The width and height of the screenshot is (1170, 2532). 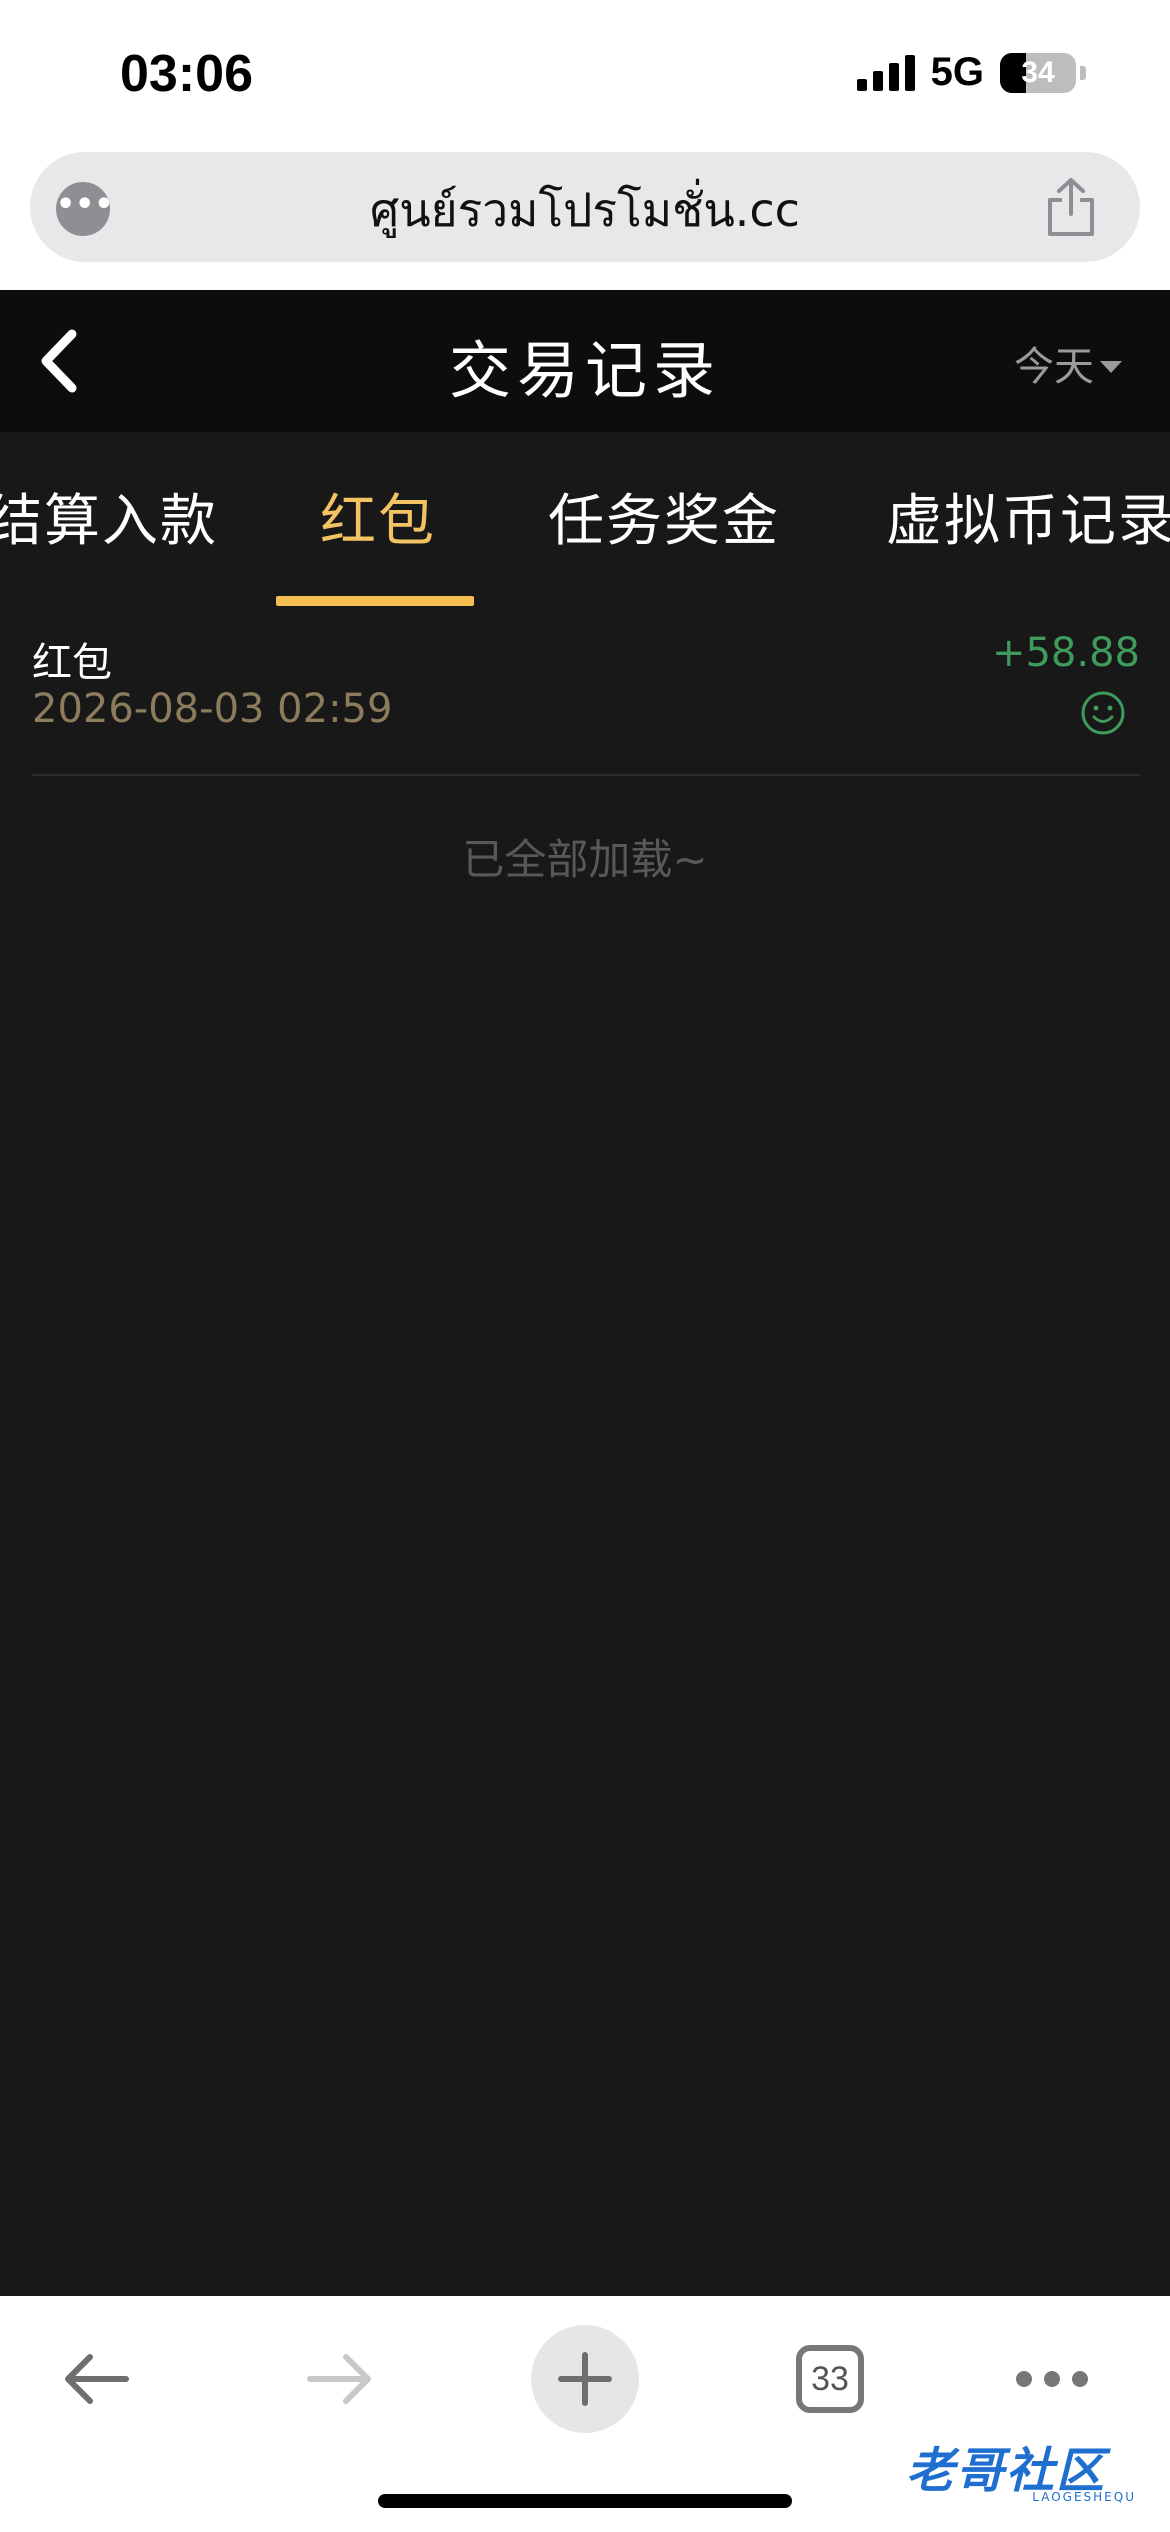 I want to click on more-dots-icon, so click(x=1052, y=2379).